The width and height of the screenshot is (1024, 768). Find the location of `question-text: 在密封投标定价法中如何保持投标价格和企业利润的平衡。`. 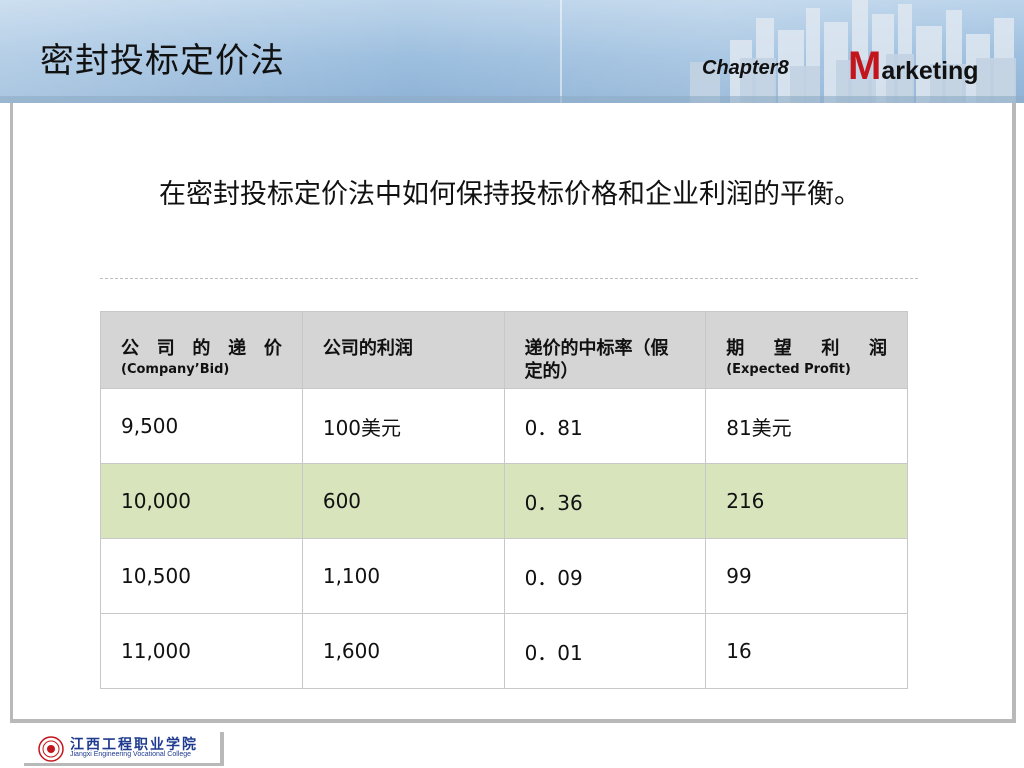

question-text: 在密封投标定价法中如何保持投标价格和企业利润的平衡。 is located at coordinates (510, 194).